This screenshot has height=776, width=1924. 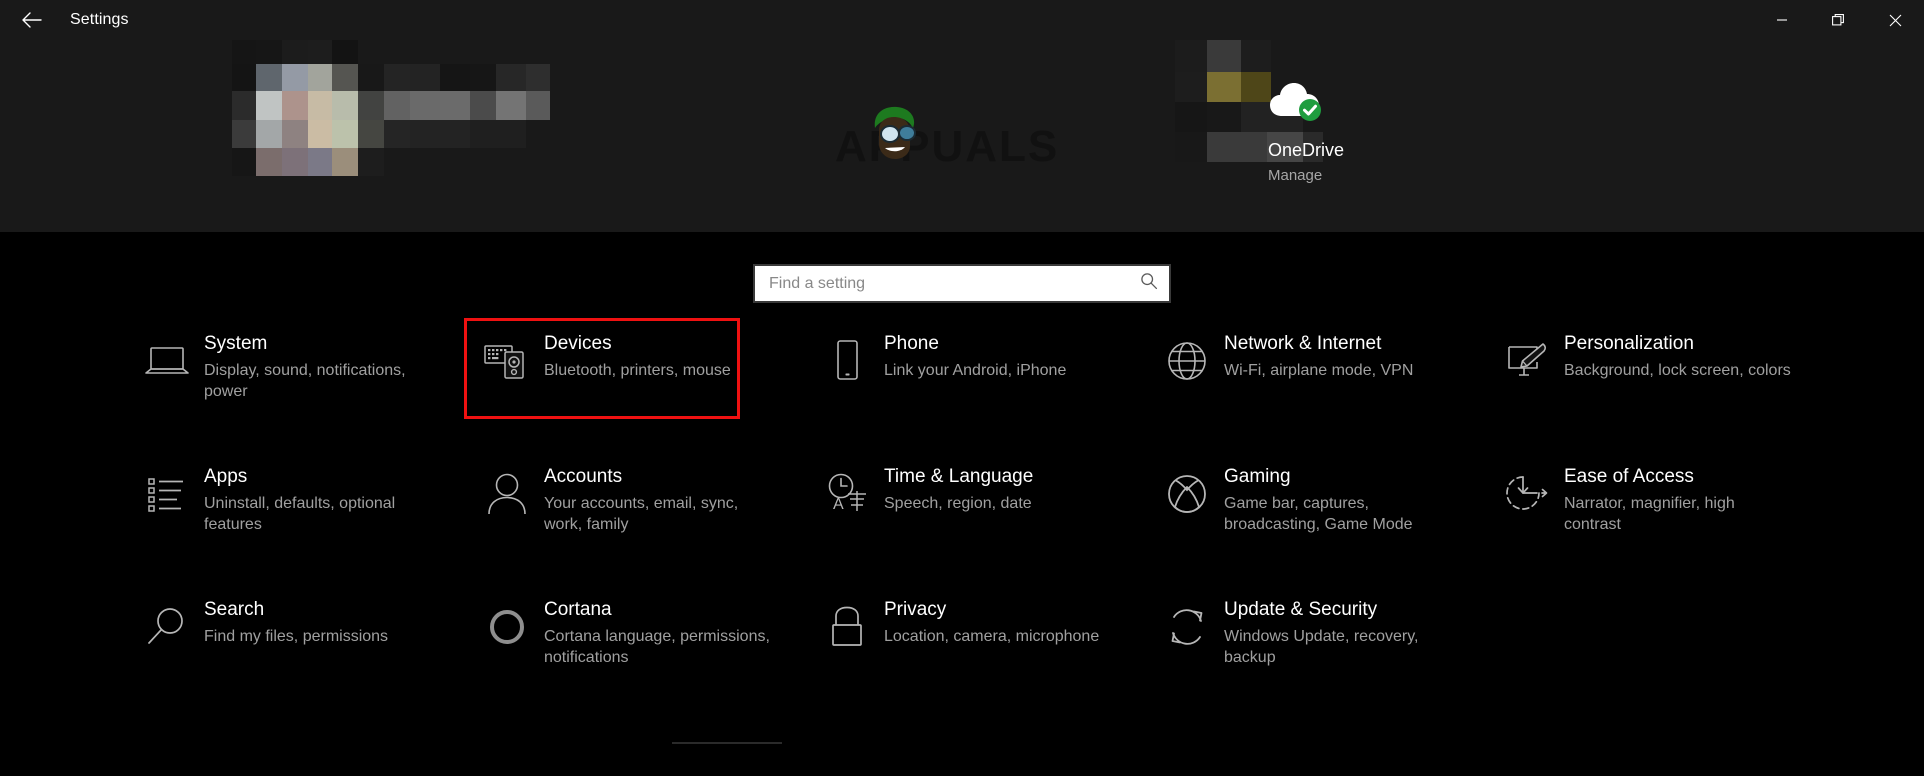 What do you see at coordinates (1319, 370) in the screenshot?
I see `tile-subtitle: Wi-Fi, airplane mode, VPN` at bounding box center [1319, 370].